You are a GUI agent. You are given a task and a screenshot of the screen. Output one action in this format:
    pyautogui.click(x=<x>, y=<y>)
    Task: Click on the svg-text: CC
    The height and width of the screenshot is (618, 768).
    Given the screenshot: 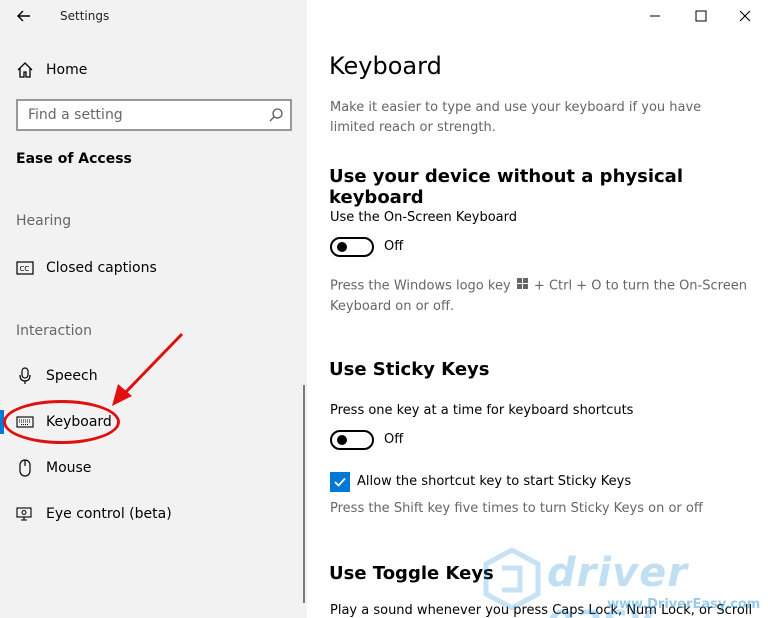 What is the action you would take?
    pyautogui.click(x=25, y=269)
    